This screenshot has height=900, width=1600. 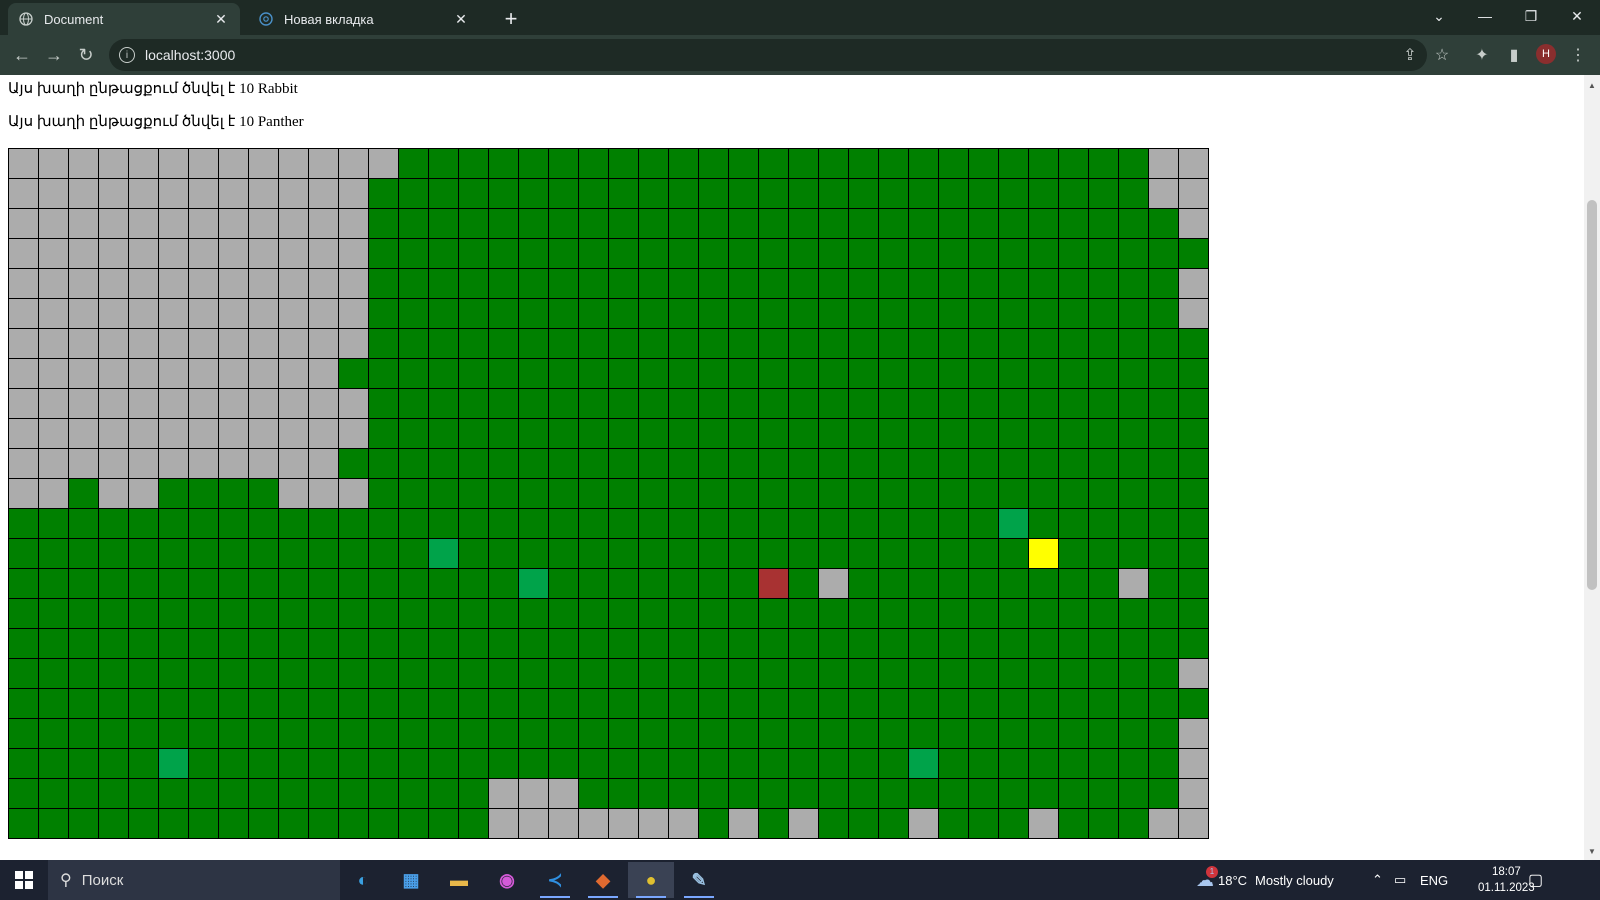 I want to click on file-explorer-icon: ▬, so click(x=459, y=880).